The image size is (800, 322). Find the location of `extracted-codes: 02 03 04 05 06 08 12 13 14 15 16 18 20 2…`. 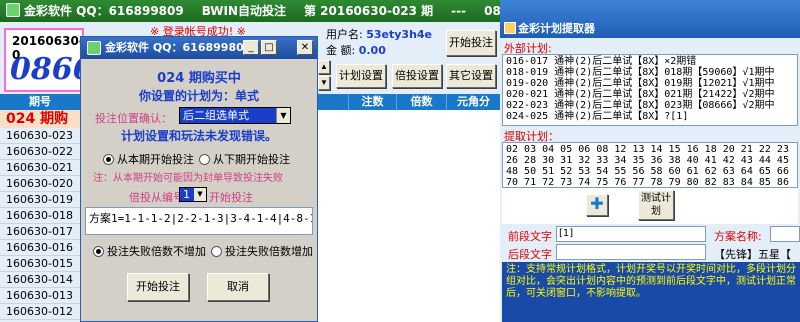

extracted-codes: 02 03 04 05 06 08 12 13 14 15 16 18 20 2… is located at coordinates (650, 165).